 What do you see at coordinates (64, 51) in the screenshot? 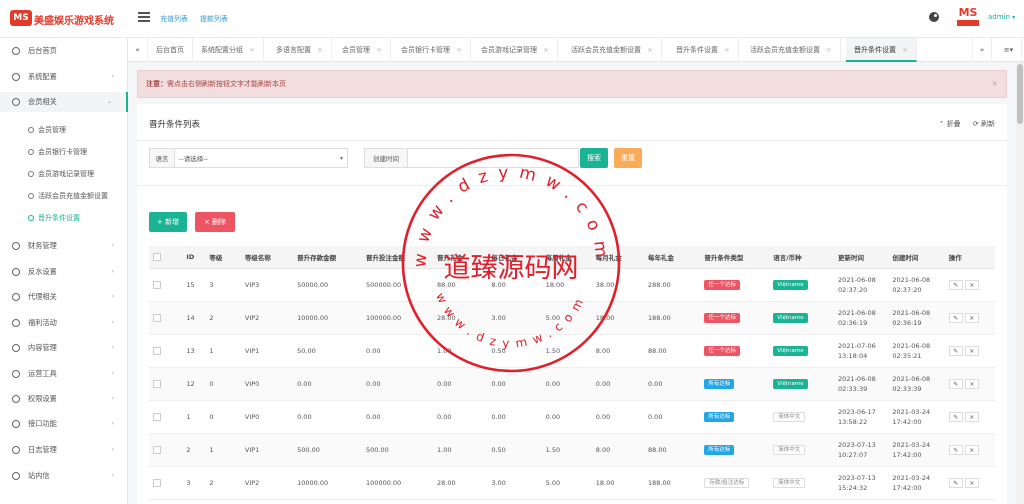
I see `sidebar-item-home: 后台首页` at bounding box center [64, 51].